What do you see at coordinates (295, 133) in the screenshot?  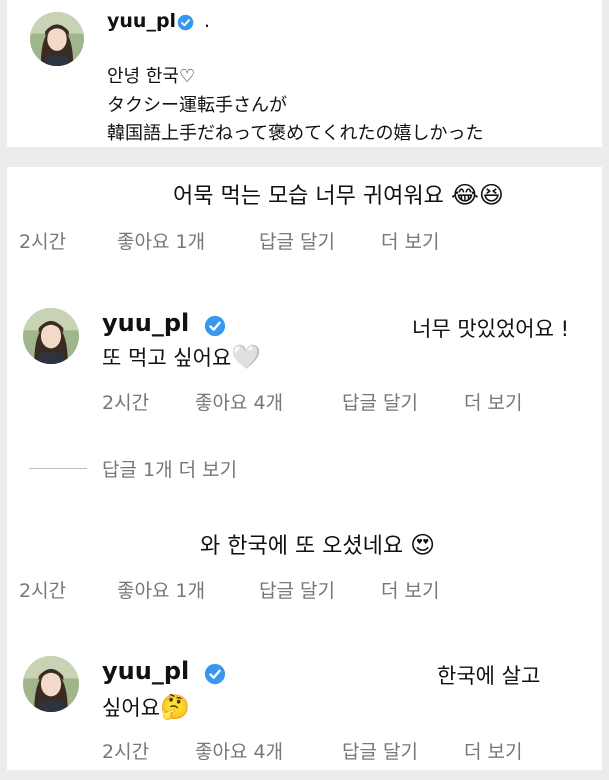 I see `caption-line-3: 韓国語上手だねって褒めてくれたの嬉しかった` at bounding box center [295, 133].